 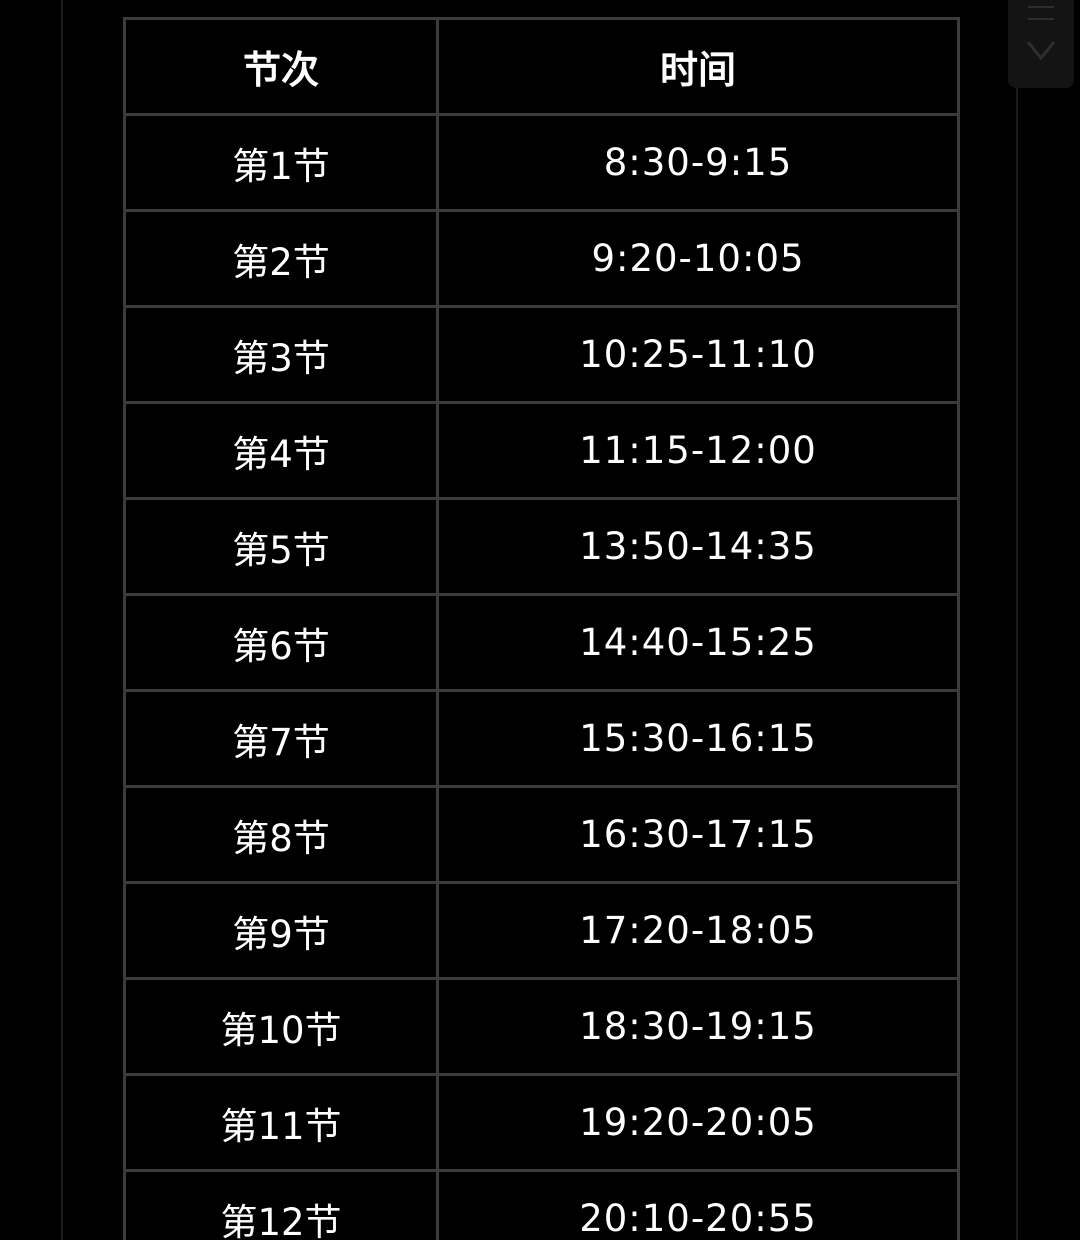 I want to click on period-cell: 第8节, so click(x=281, y=834).